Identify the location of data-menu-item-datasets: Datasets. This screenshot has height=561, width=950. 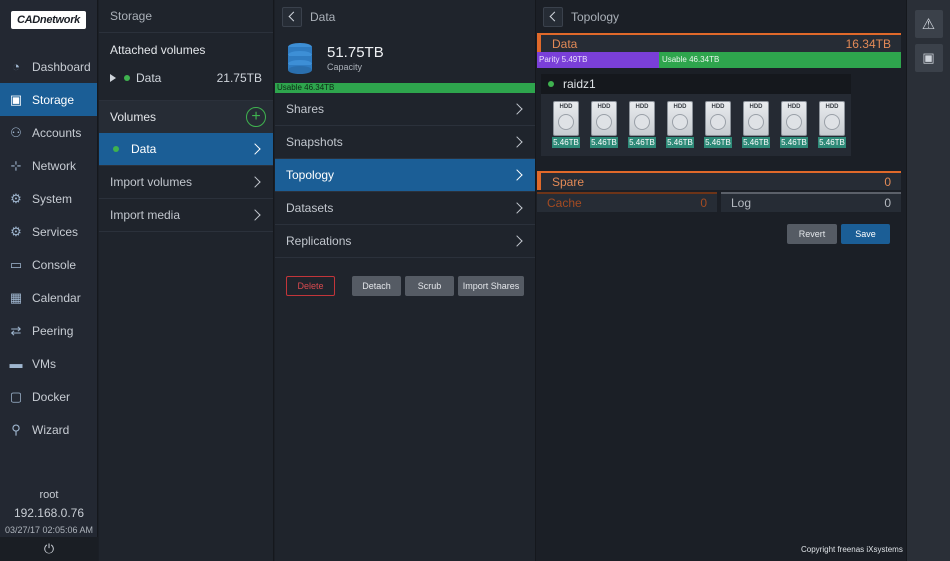
(405, 208).